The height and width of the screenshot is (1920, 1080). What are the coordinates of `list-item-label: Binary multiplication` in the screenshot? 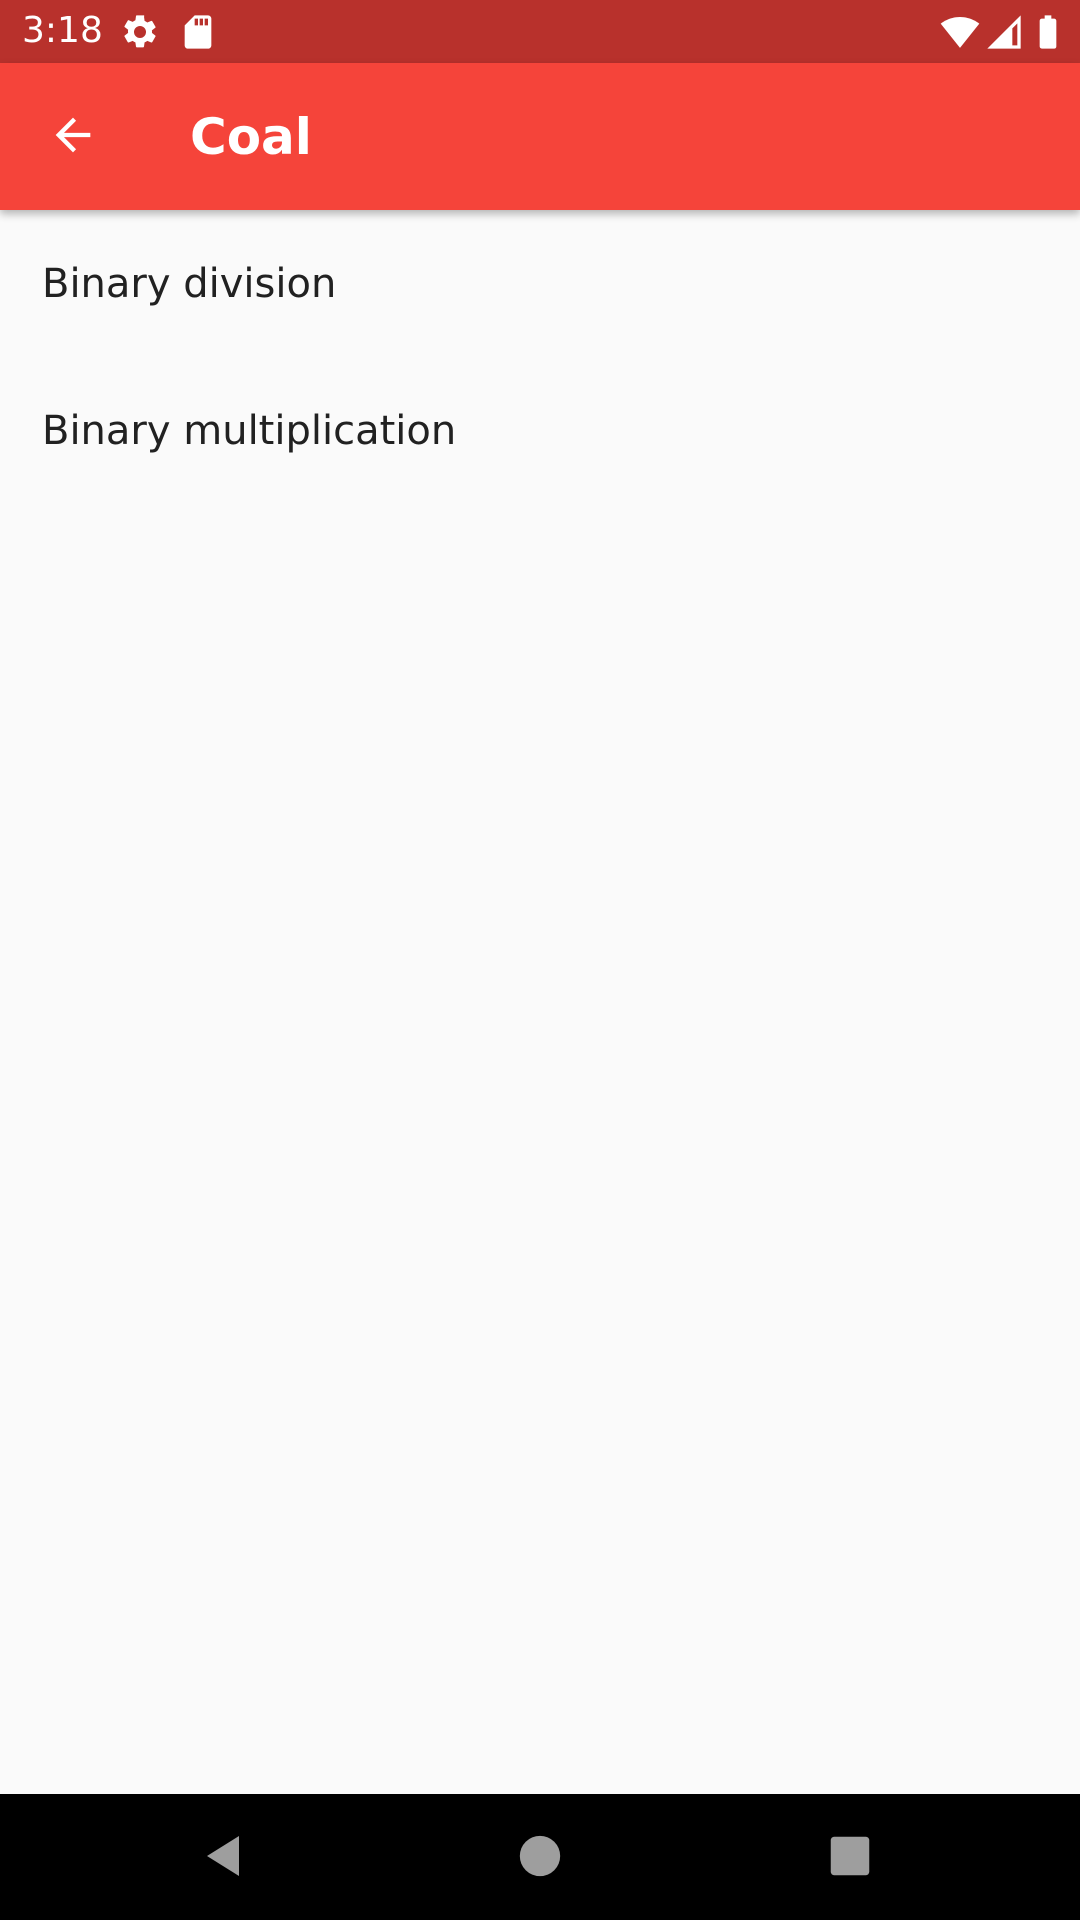 It's located at (249, 430).